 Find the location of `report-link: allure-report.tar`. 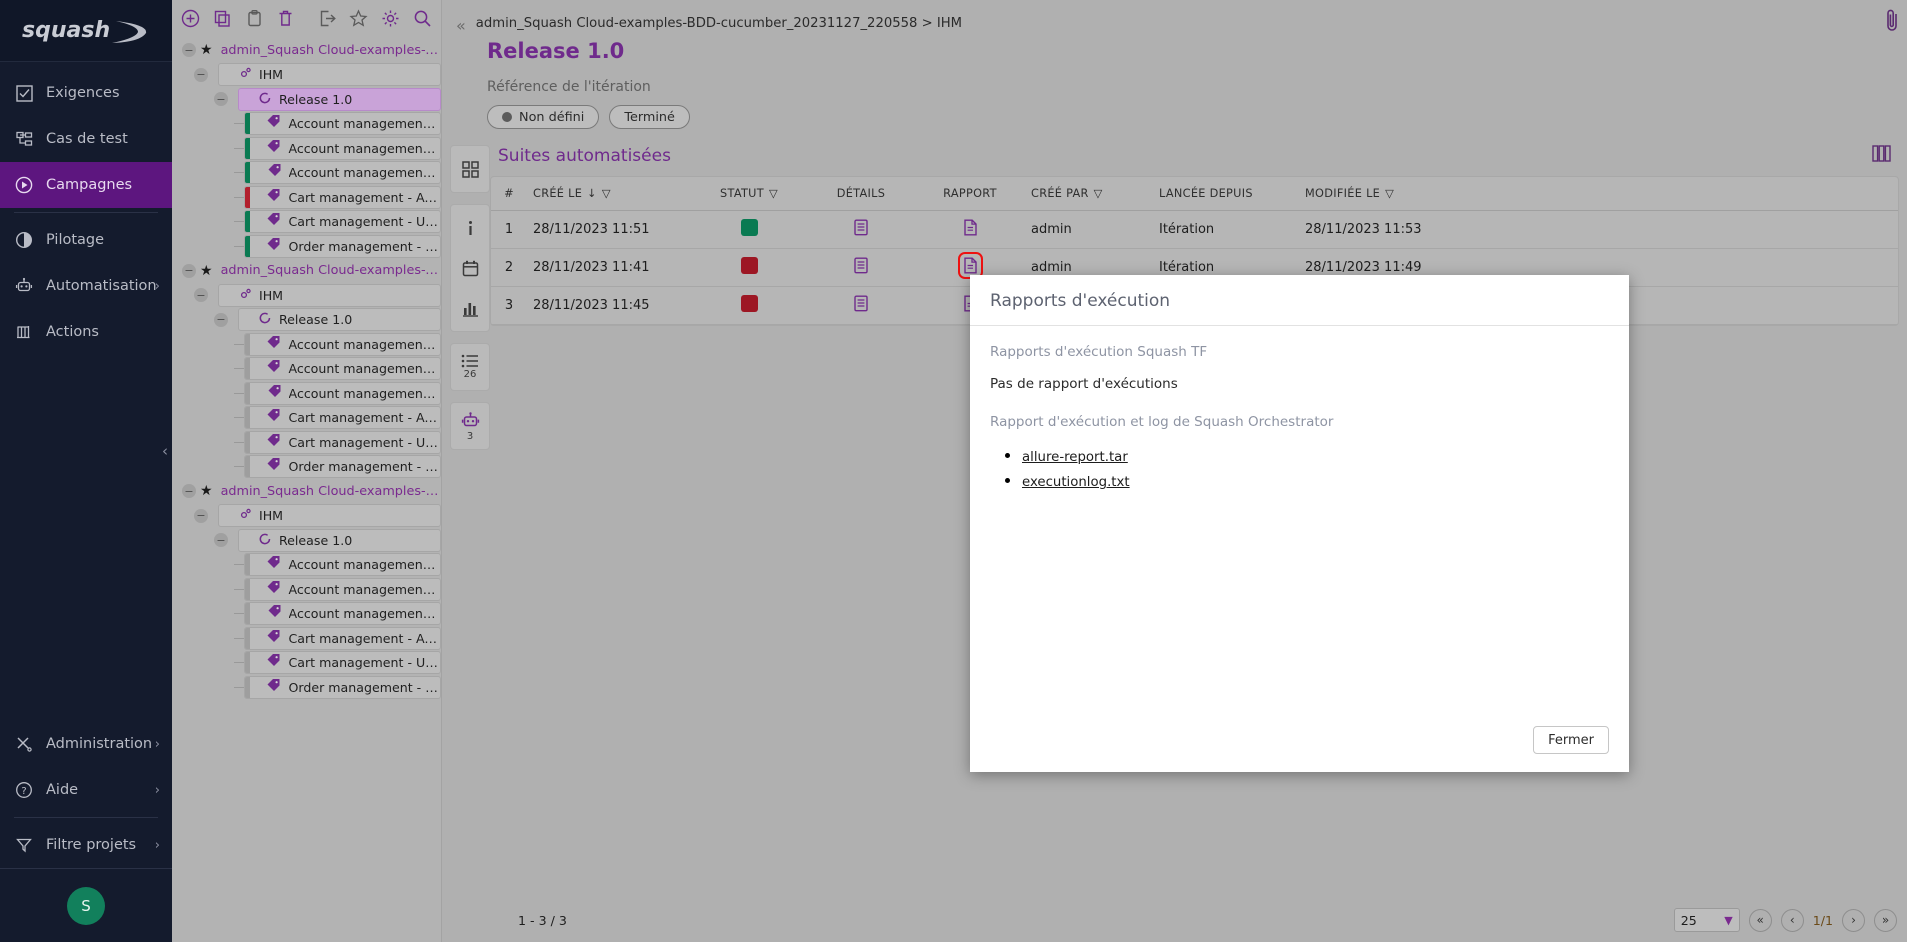

report-link: allure-report.tar is located at coordinates (1075, 457).